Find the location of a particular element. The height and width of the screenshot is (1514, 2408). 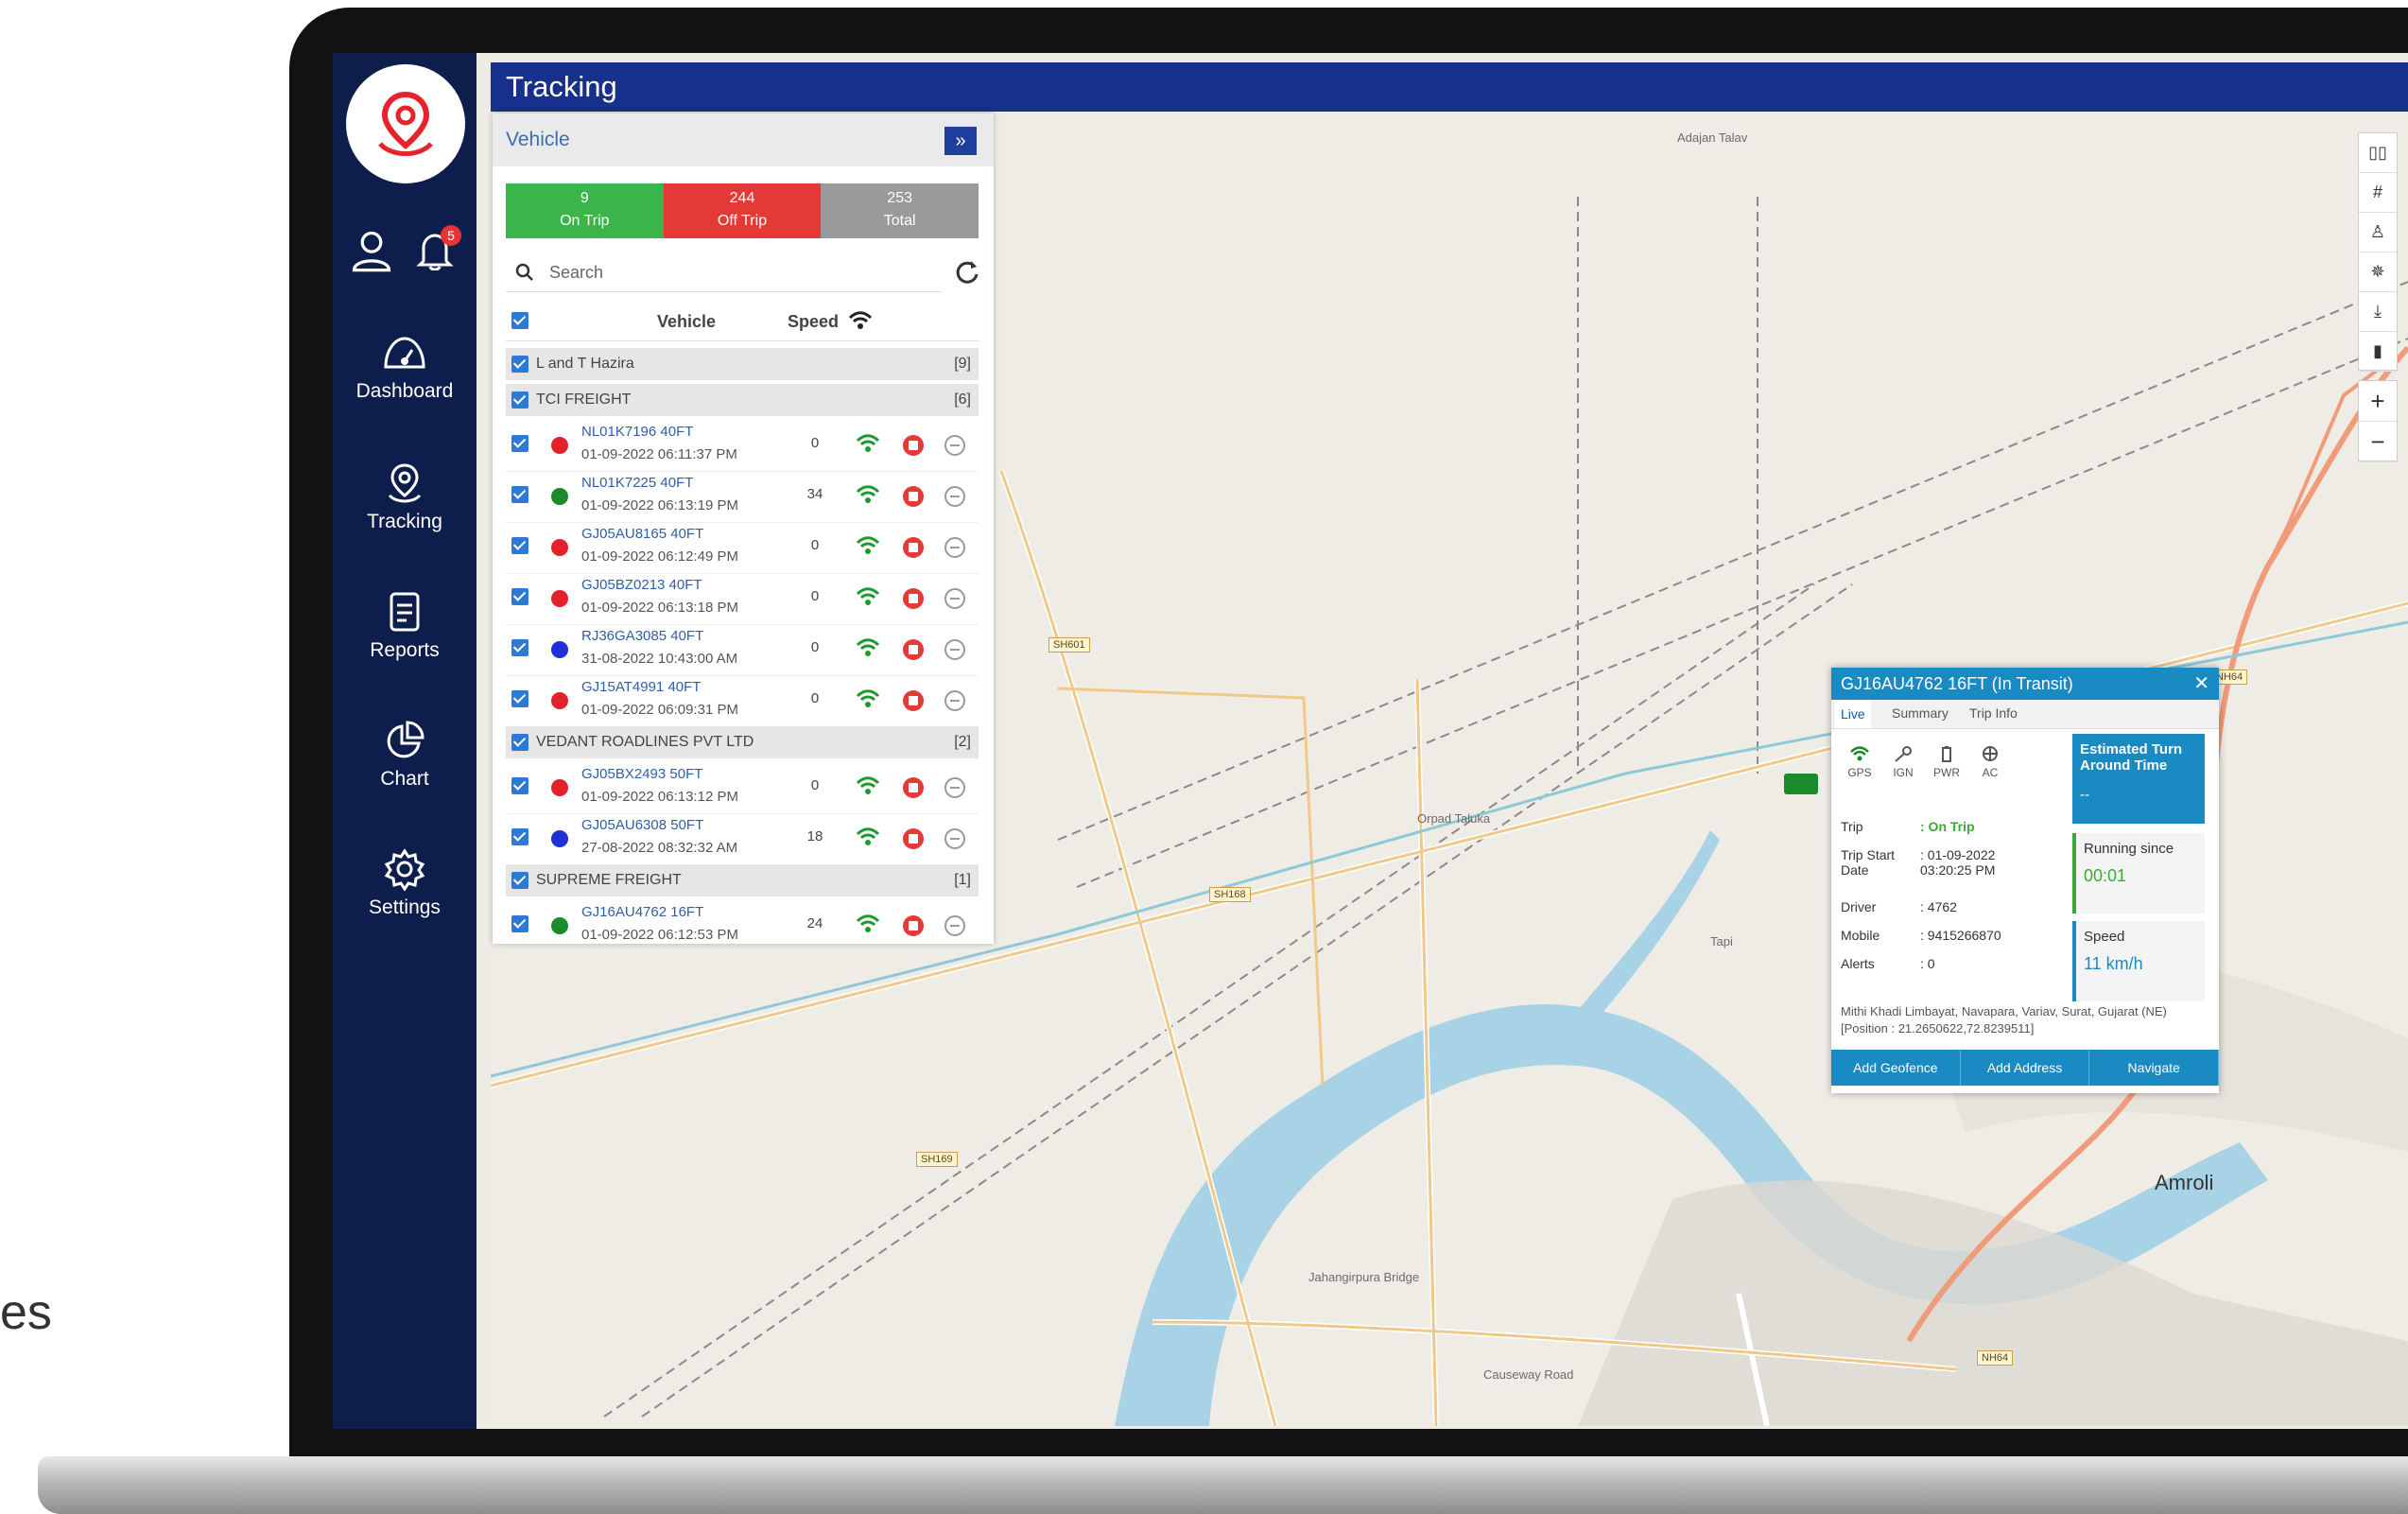

vehicle-timestamp: 01-09-2022 06:13:12 PM is located at coordinates (659, 797).